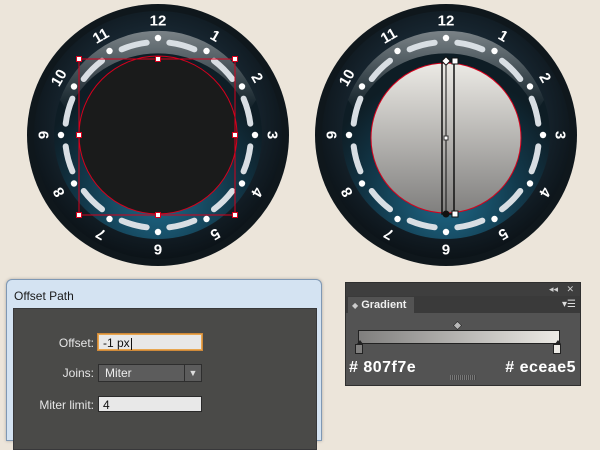 Image resolution: width=600 pixels, height=450 pixels. I want to click on joins-select: Miter ▼, so click(150, 373).